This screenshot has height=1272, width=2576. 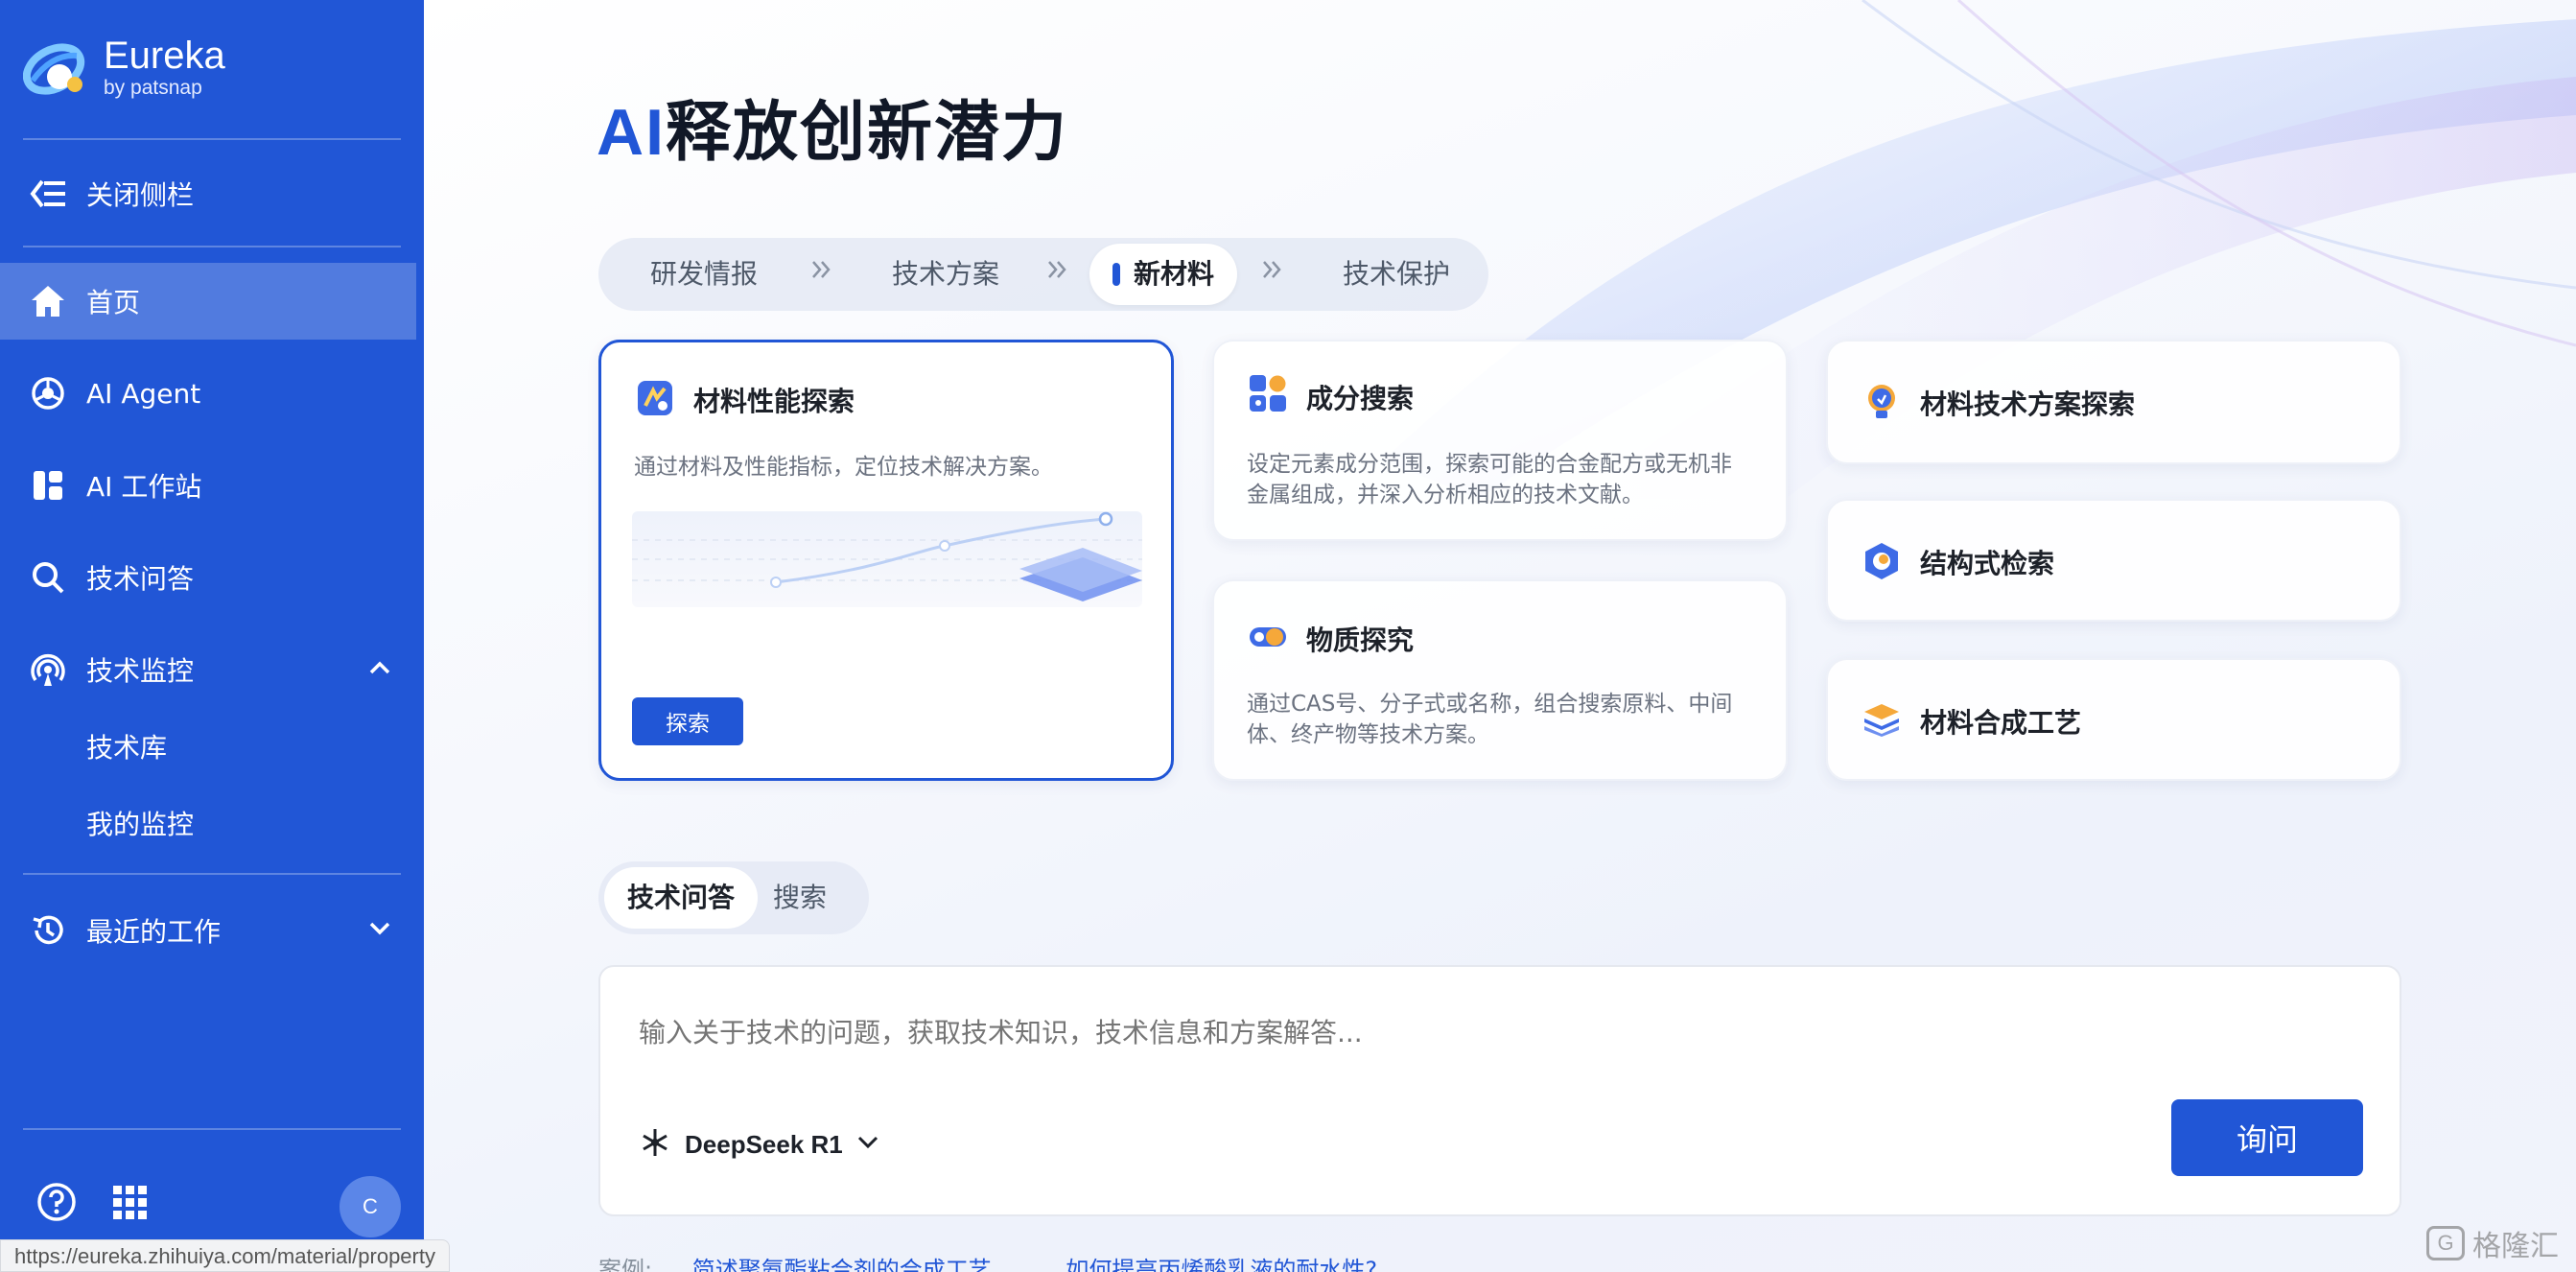 I want to click on help-icon, so click(x=56, y=1204).